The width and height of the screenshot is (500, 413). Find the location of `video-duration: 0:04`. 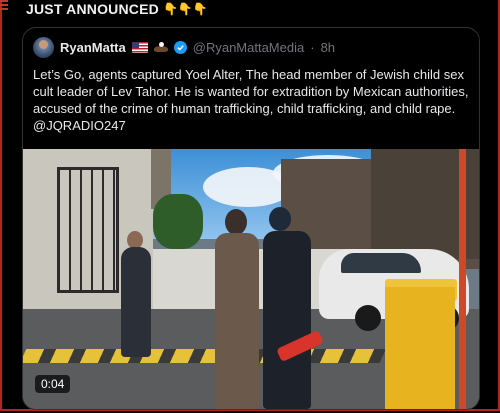

video-duration: 0:04 is located at coordinates (53, 384).